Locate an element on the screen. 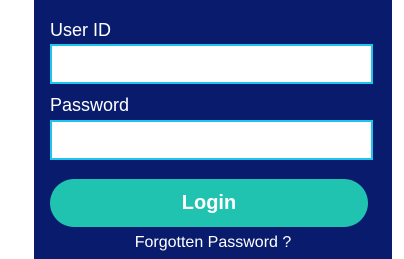  user-id-field is located at coordinates (211, 64).